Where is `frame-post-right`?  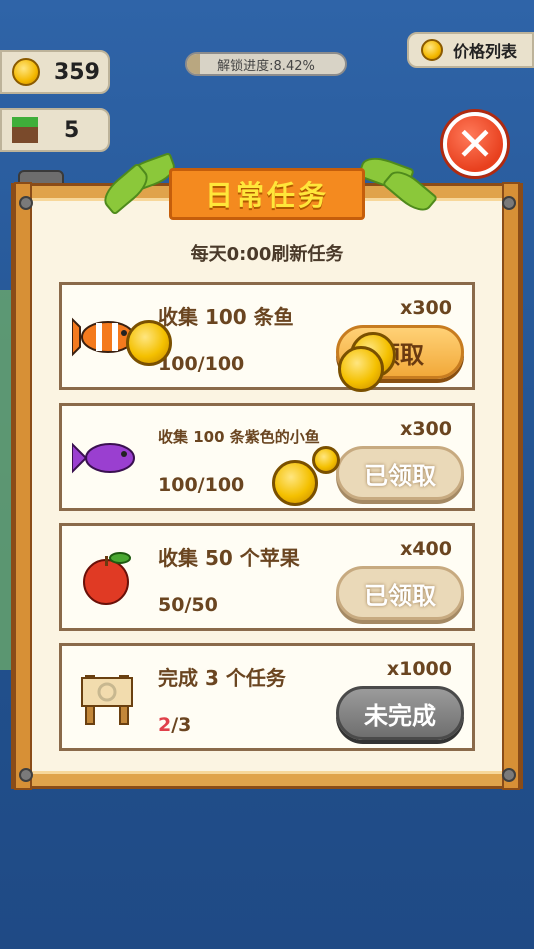
frame-post-right is located at coordinates (511, 486).